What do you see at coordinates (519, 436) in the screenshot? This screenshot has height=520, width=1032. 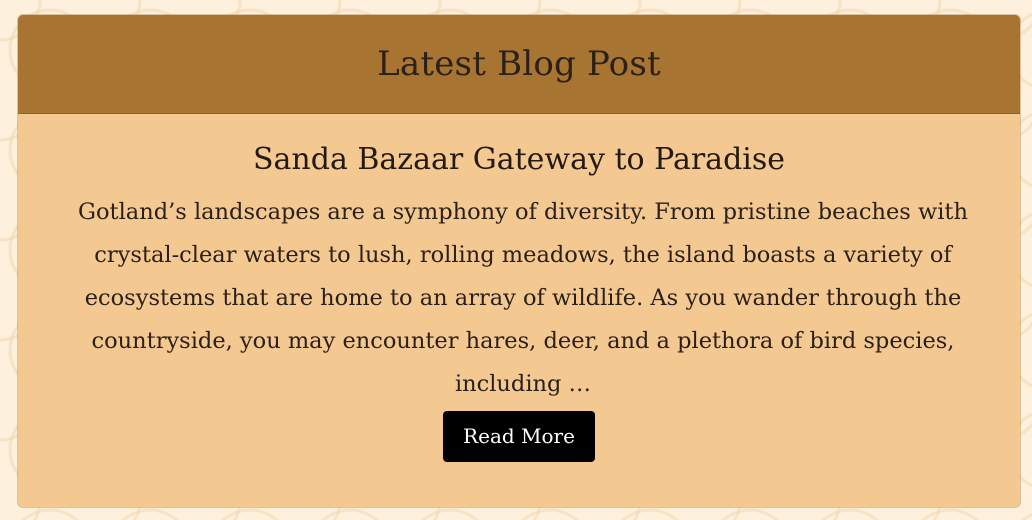 I see `read-more-button: Read More` at bounding box center [519, 436].